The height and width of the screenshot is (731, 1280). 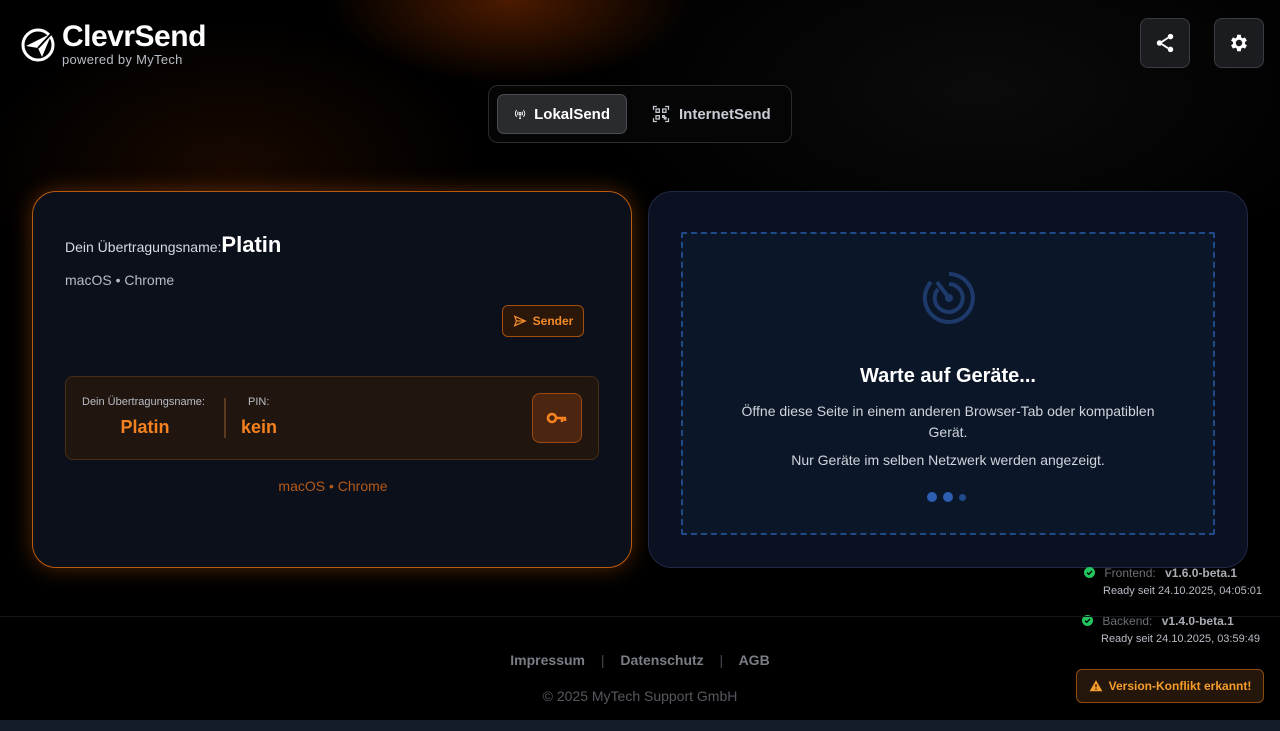 I want to click on sender-badge: Sender, so click(x=543, y=321).